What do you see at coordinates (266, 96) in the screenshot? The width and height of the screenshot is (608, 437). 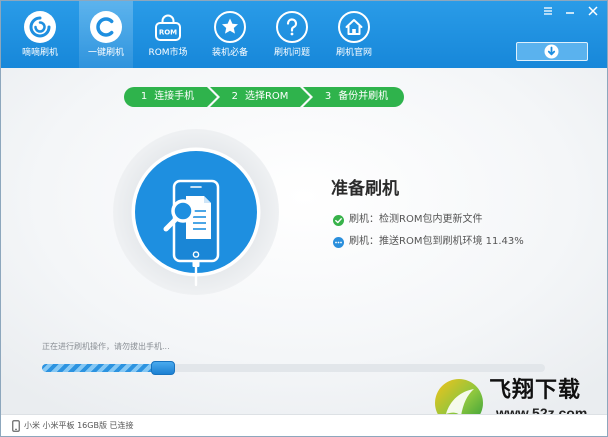 I see `step-label: 选择ROM` at bounding box center [266, 96].